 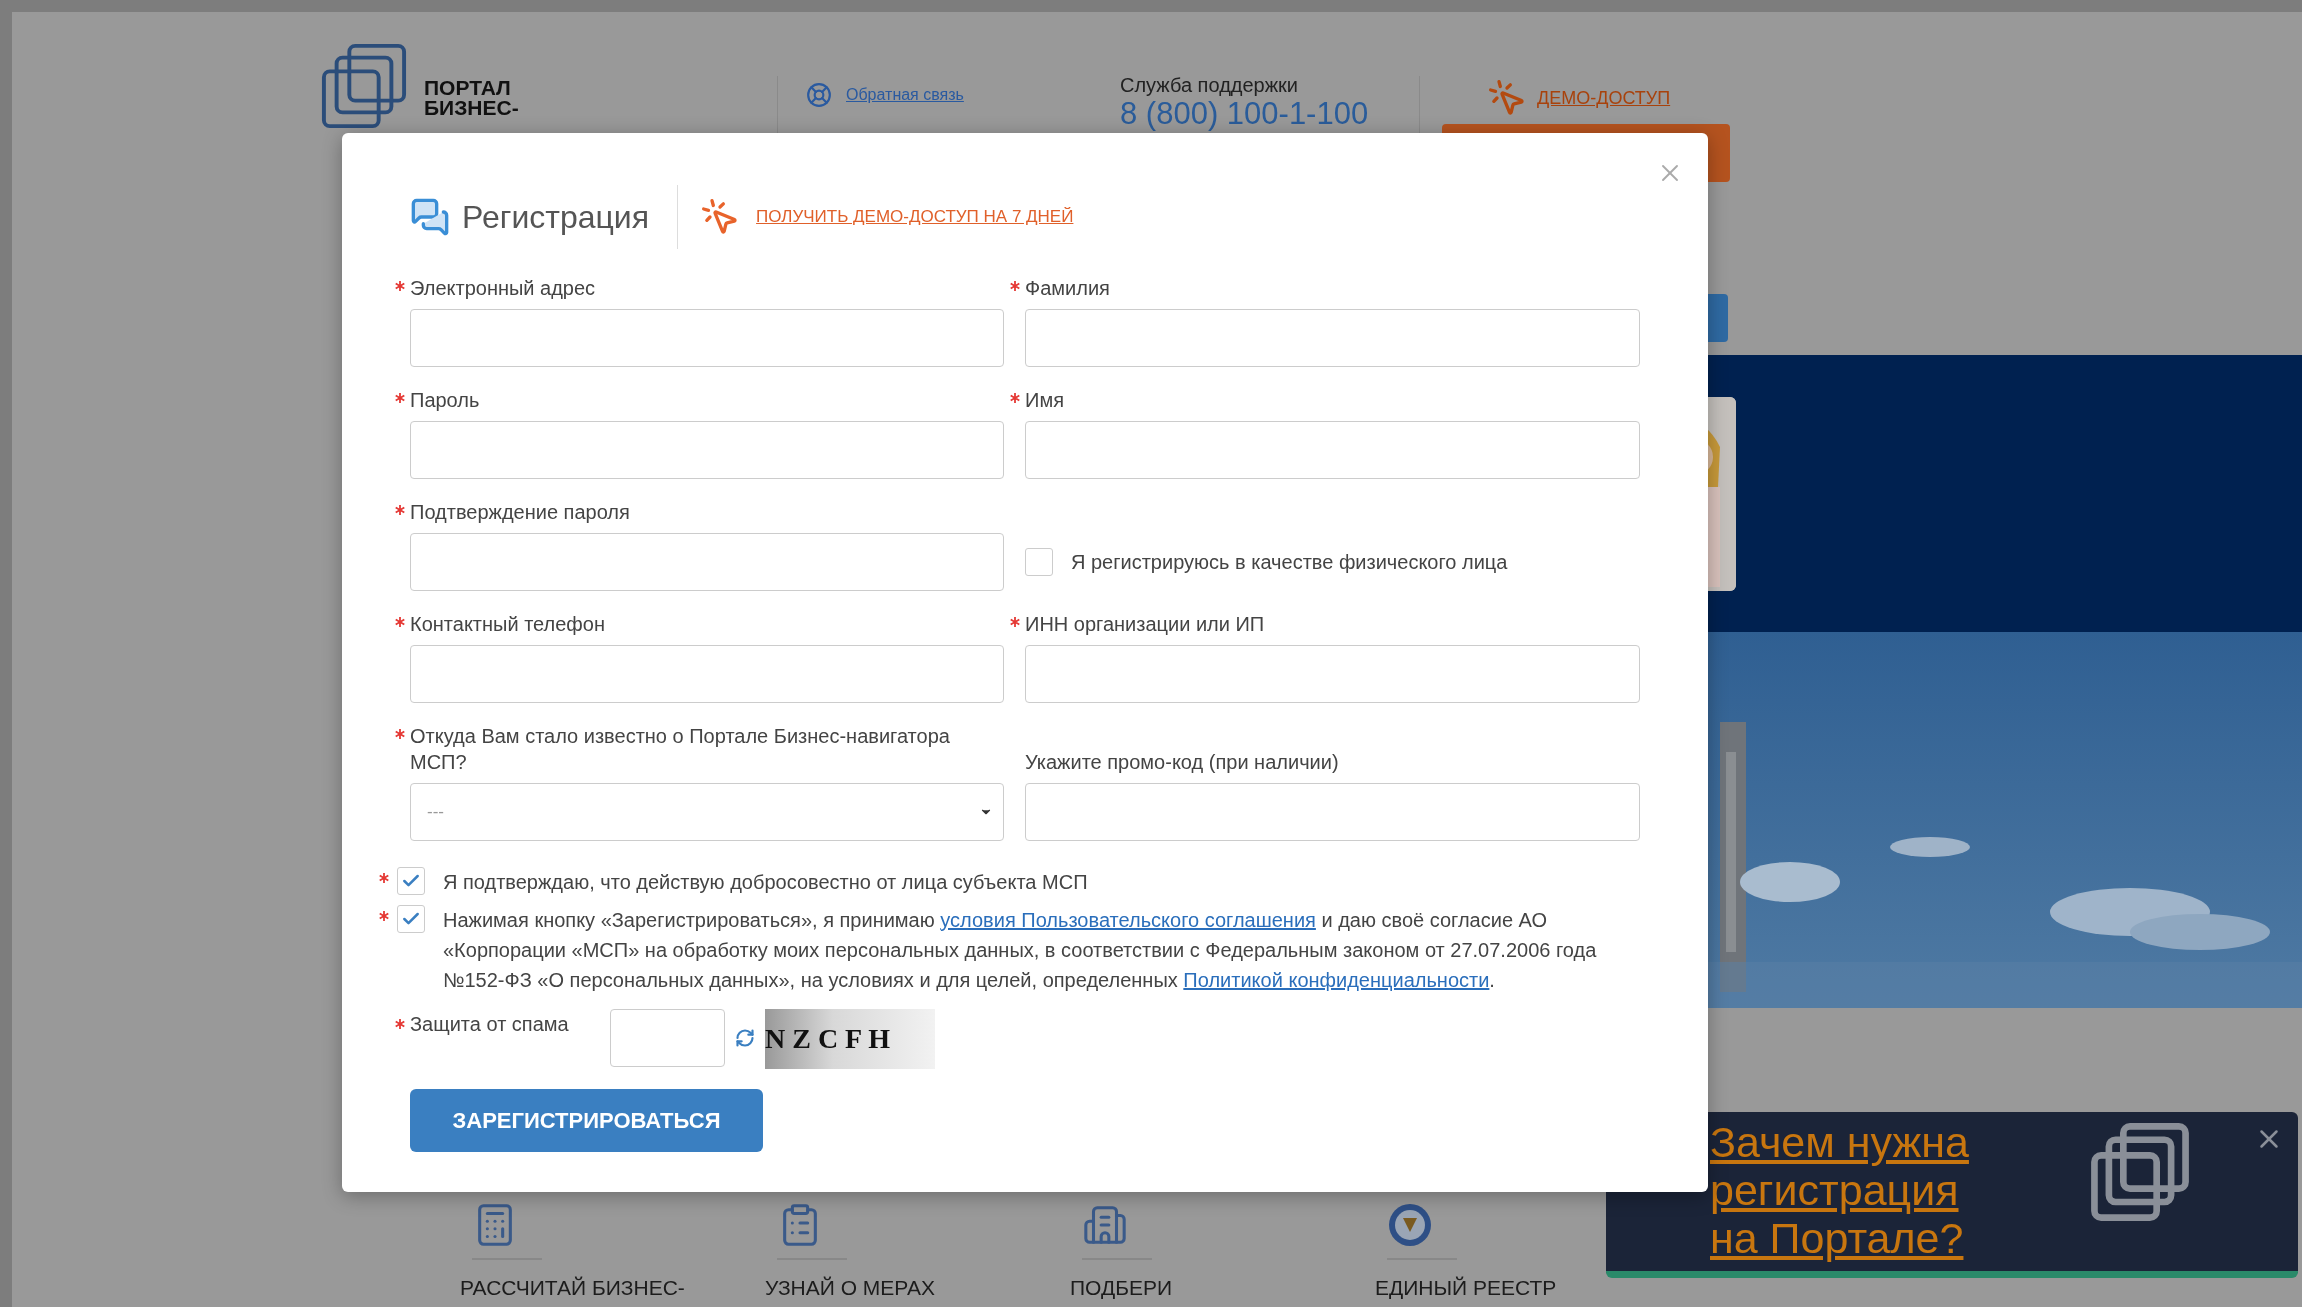 I want to click on emblem-icon, so click(x=1410, y=1225).